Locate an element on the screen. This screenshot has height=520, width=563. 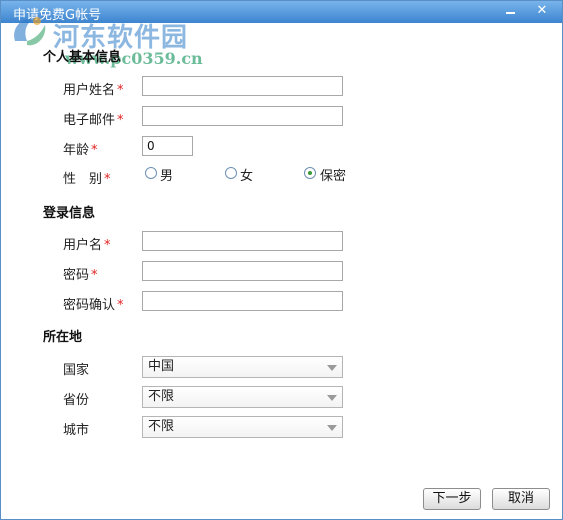
next-button: 下一步 is located at coordinates (452, 499).